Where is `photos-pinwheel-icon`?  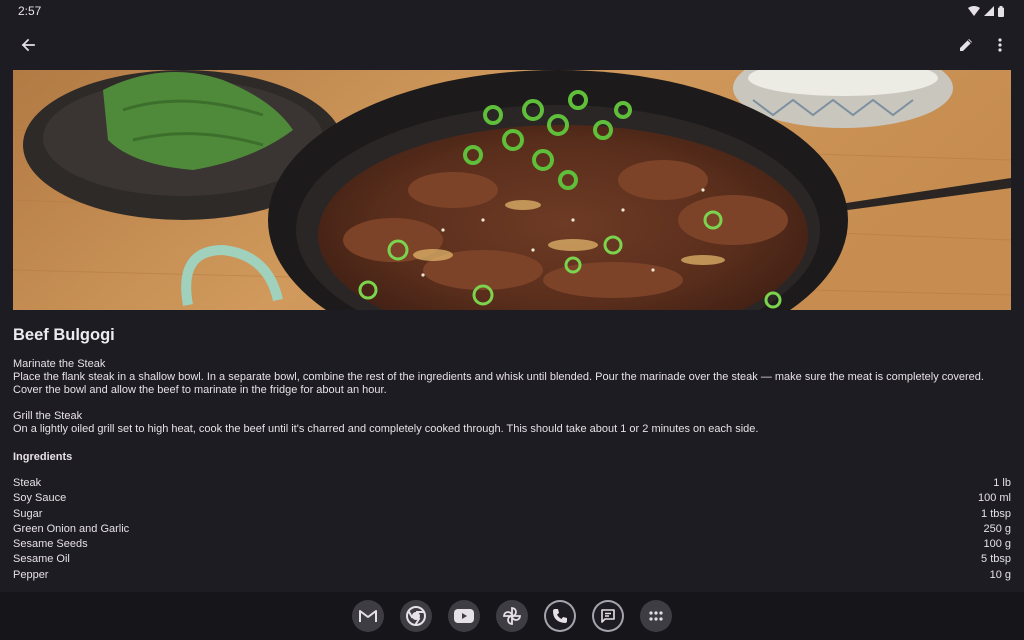
photos-pinwheel-icon is located at coordinates (512, 616).